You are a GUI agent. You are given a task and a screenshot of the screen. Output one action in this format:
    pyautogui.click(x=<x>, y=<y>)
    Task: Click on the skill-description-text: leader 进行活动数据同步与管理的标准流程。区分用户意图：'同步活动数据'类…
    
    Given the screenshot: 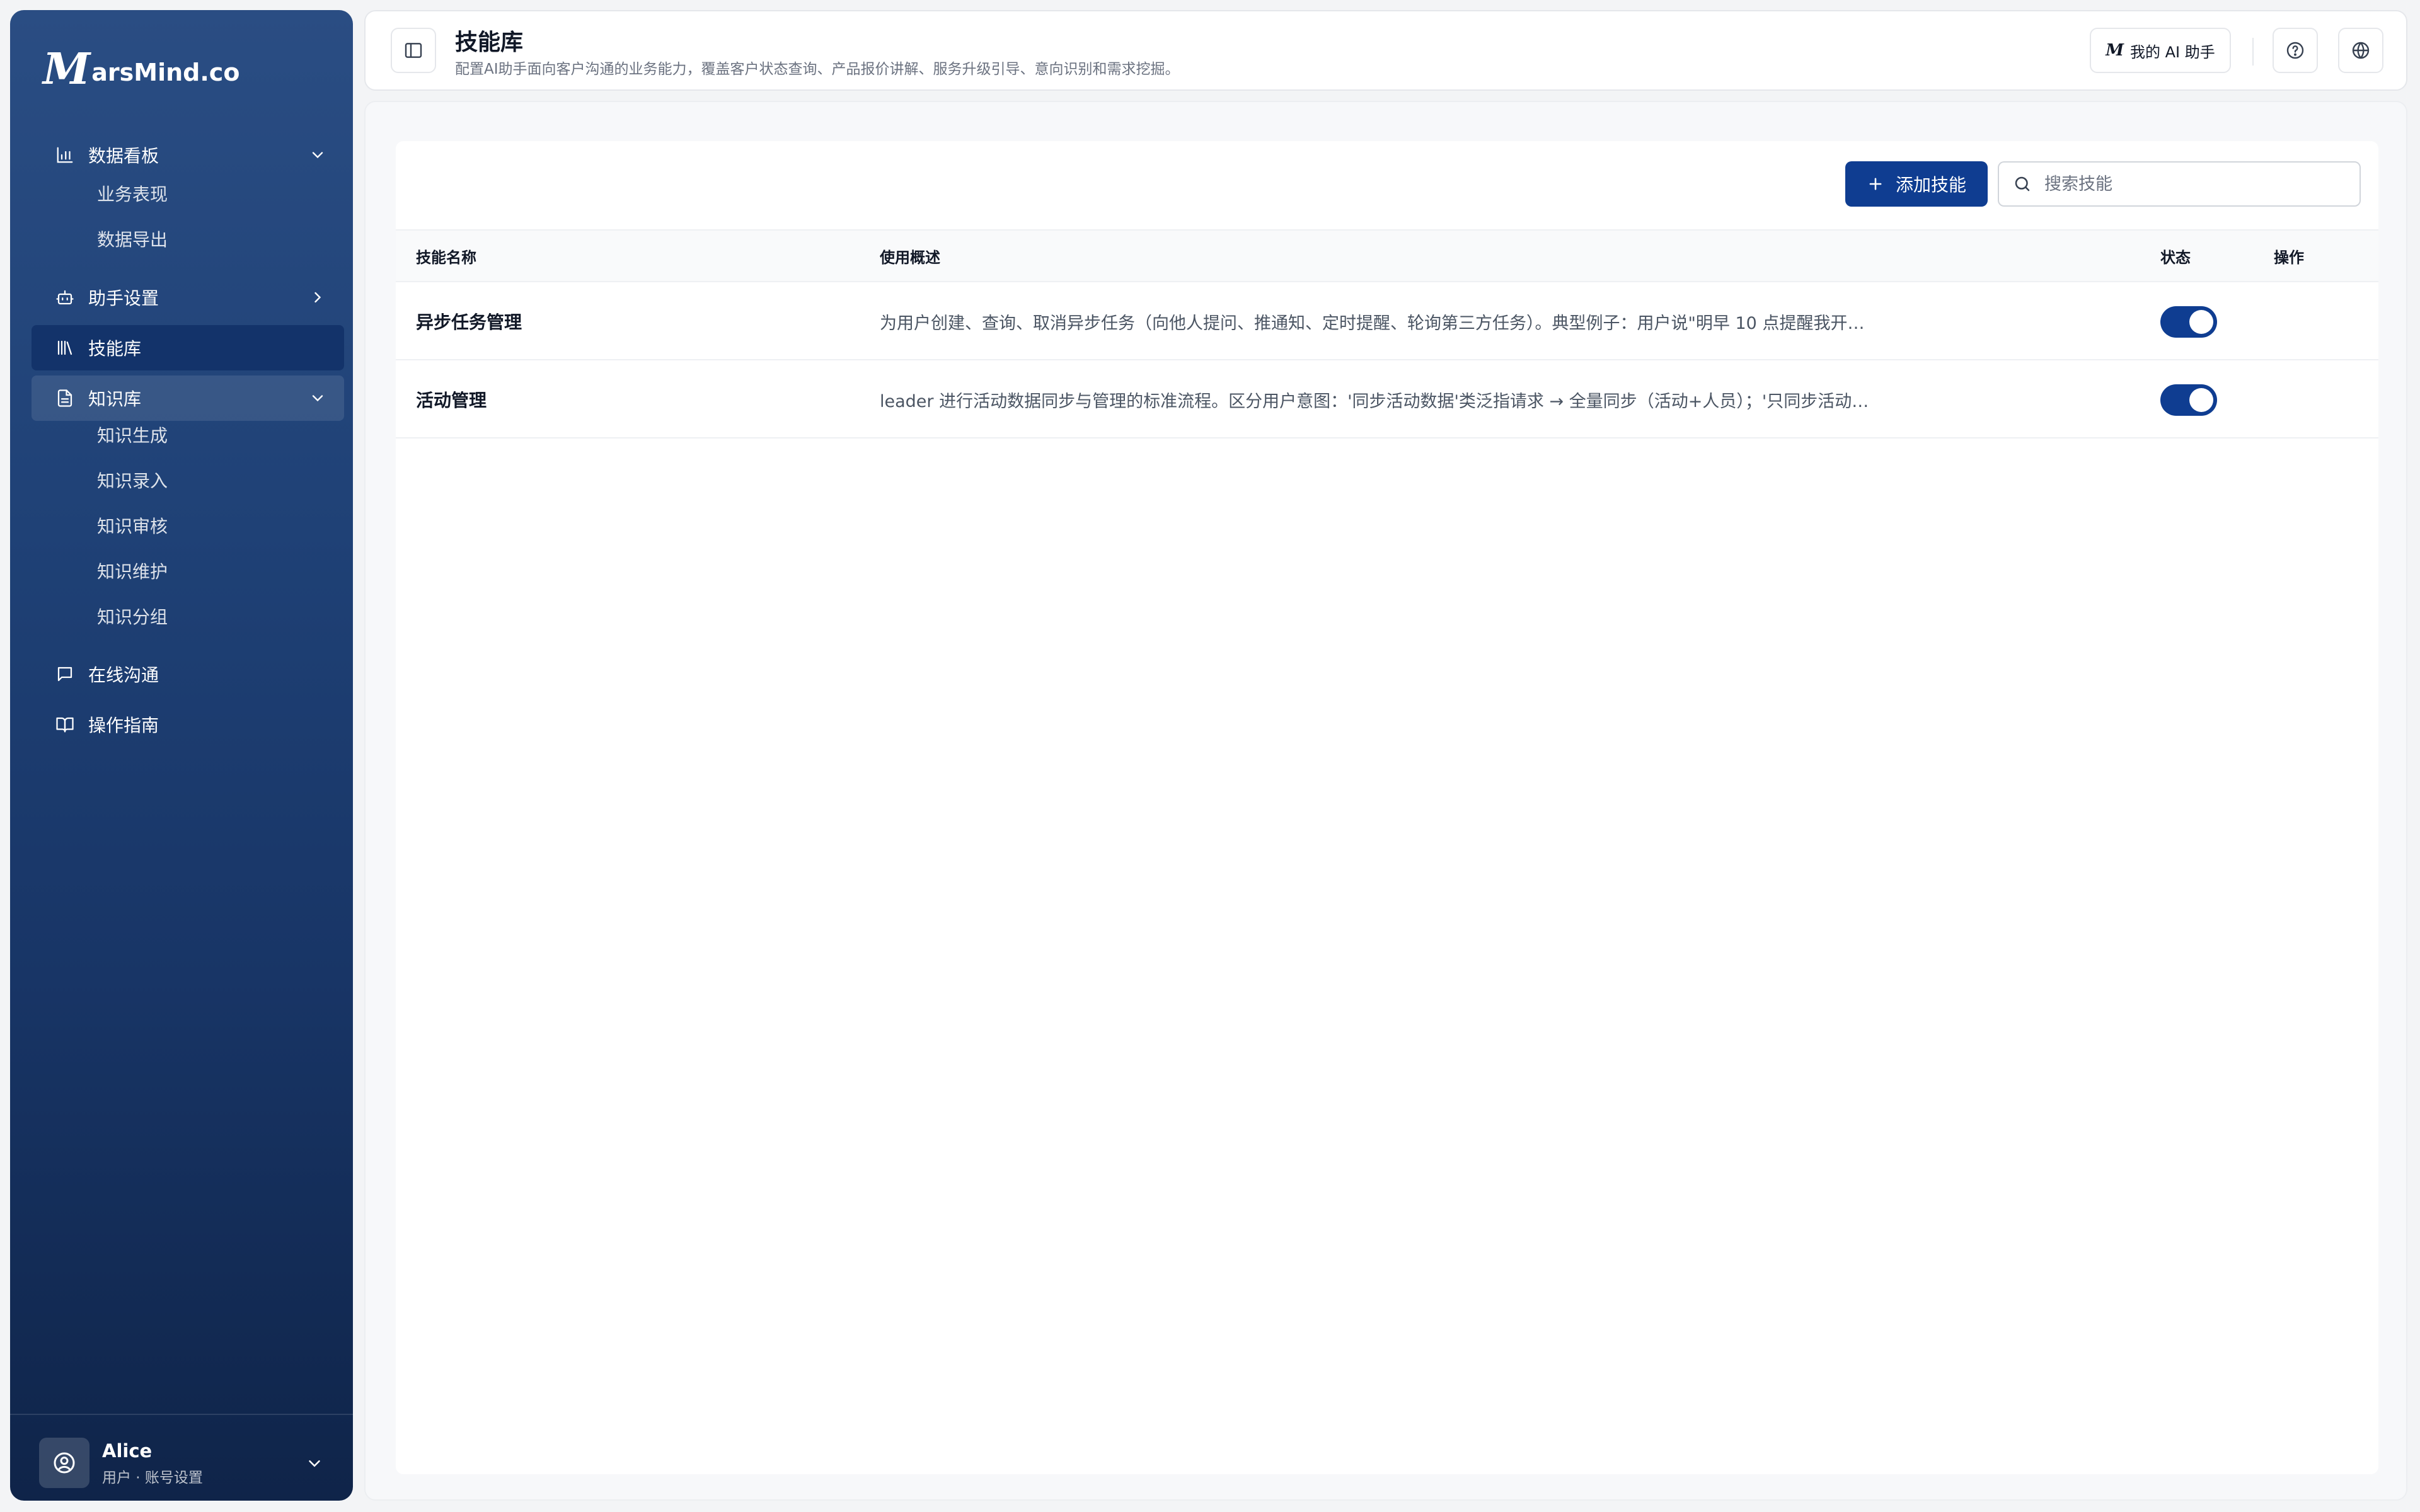 What is the action you would take?
    pyautogui.click(x=1377, y=401)
    